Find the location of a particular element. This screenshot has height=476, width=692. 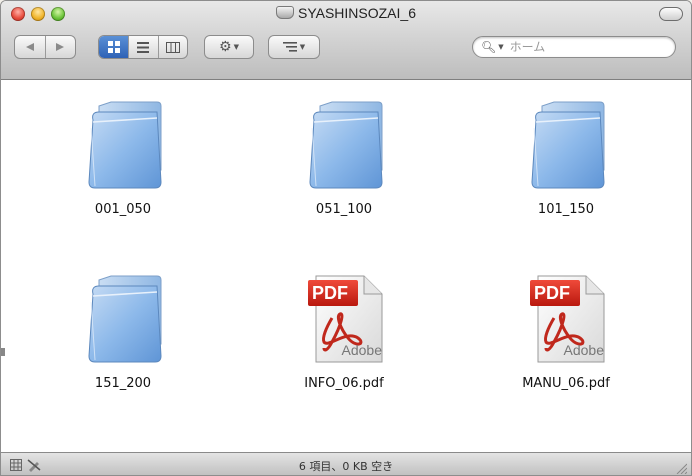

back-arrow-icon is located at coordinates (29, 47).